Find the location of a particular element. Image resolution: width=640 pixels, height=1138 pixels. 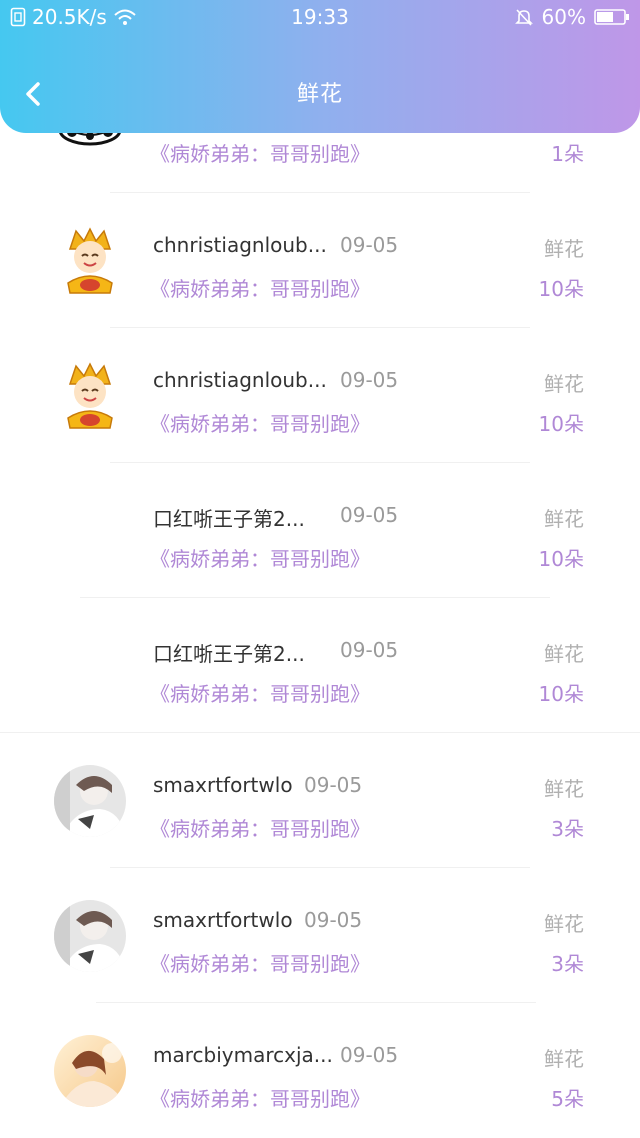

battery-icon is located at coordinates (612, 17).